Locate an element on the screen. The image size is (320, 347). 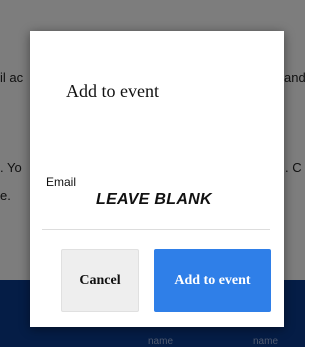
divider is located at coordinates (156, 229).